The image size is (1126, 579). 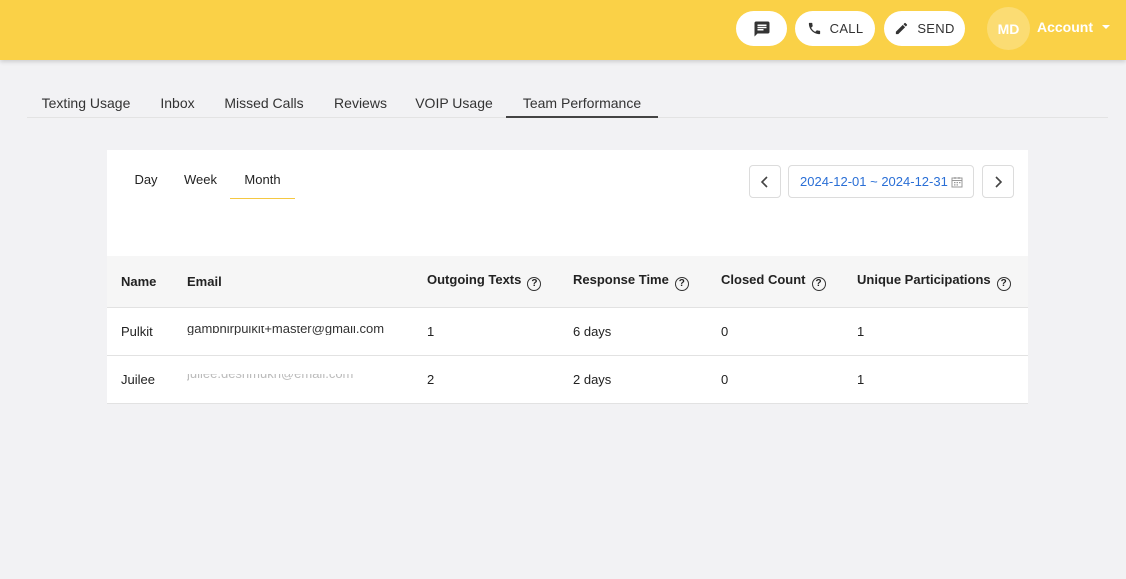 I want to click on period-week: Week, so click(x=200, y=185).